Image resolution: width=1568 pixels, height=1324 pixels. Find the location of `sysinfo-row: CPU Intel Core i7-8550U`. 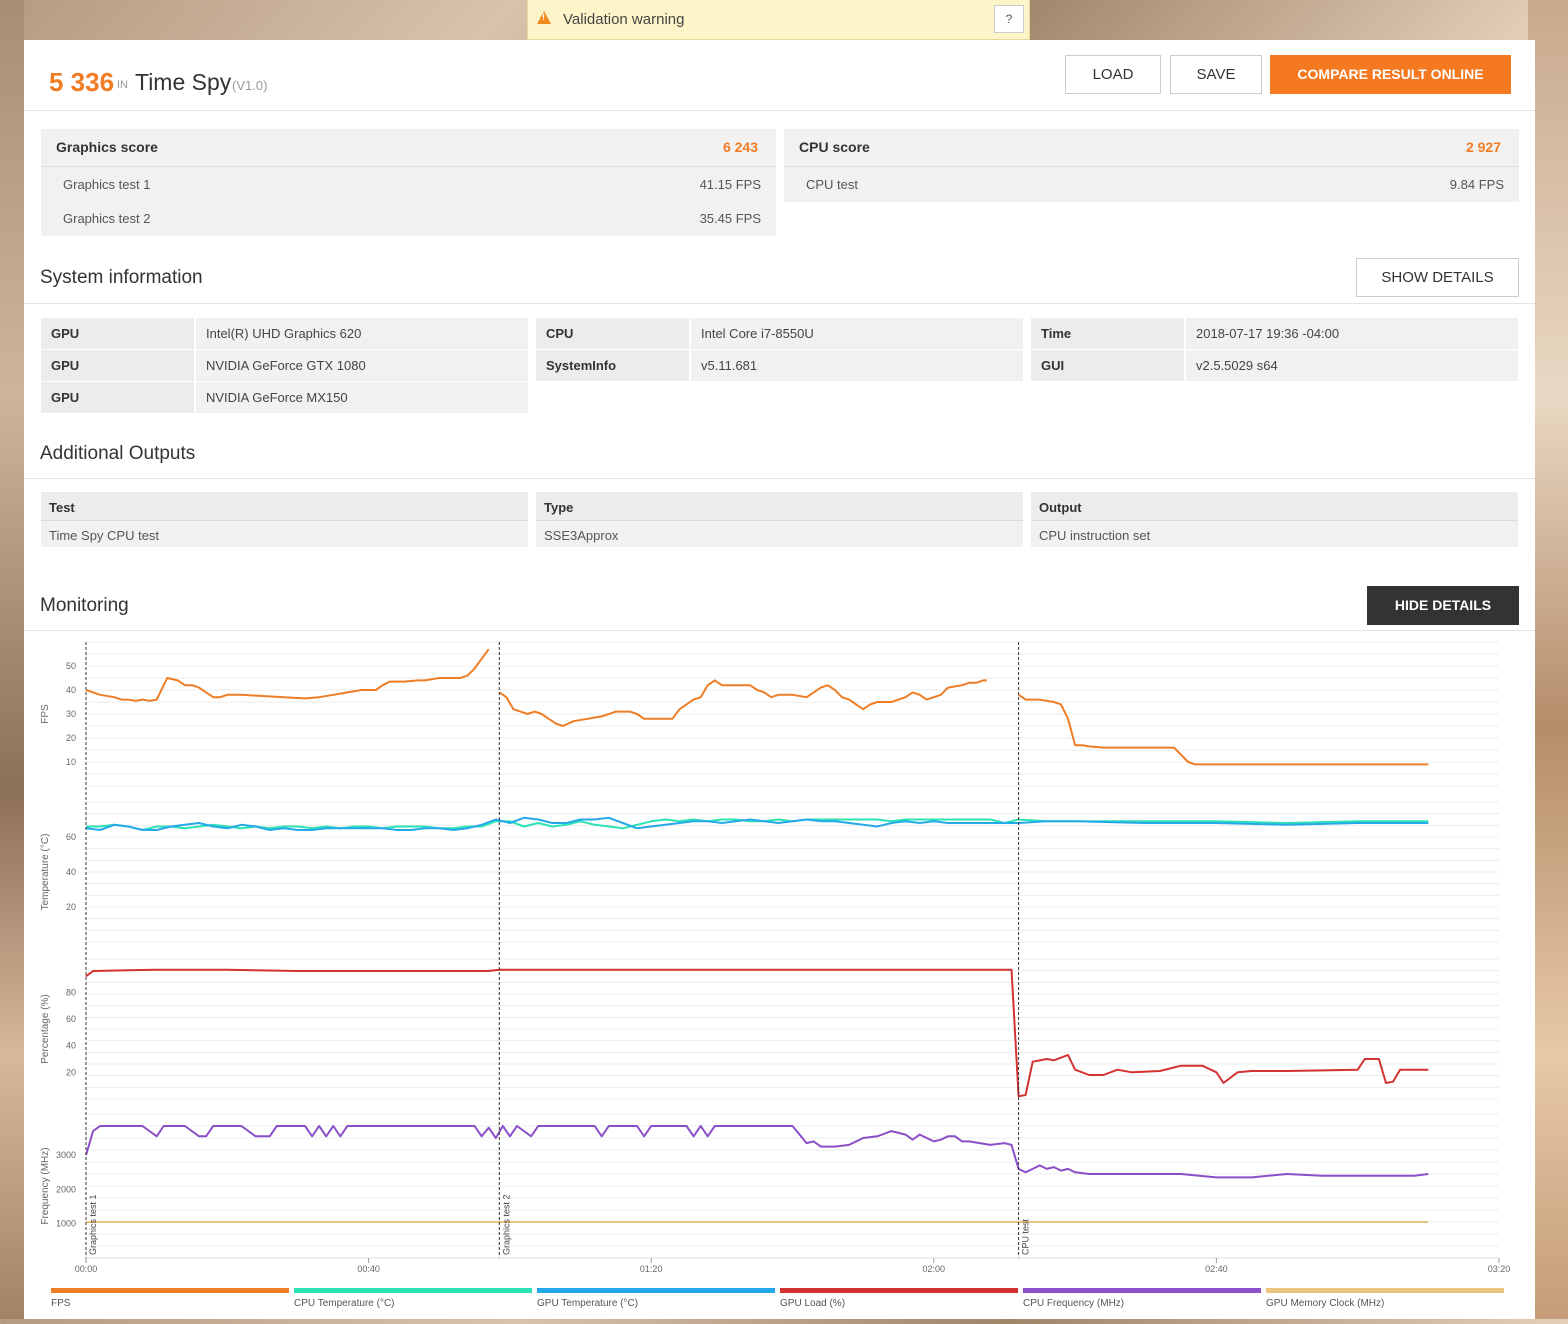

sysinfo-row: CPU Intel Core i7-8550U is located at coordinates (779, 333).